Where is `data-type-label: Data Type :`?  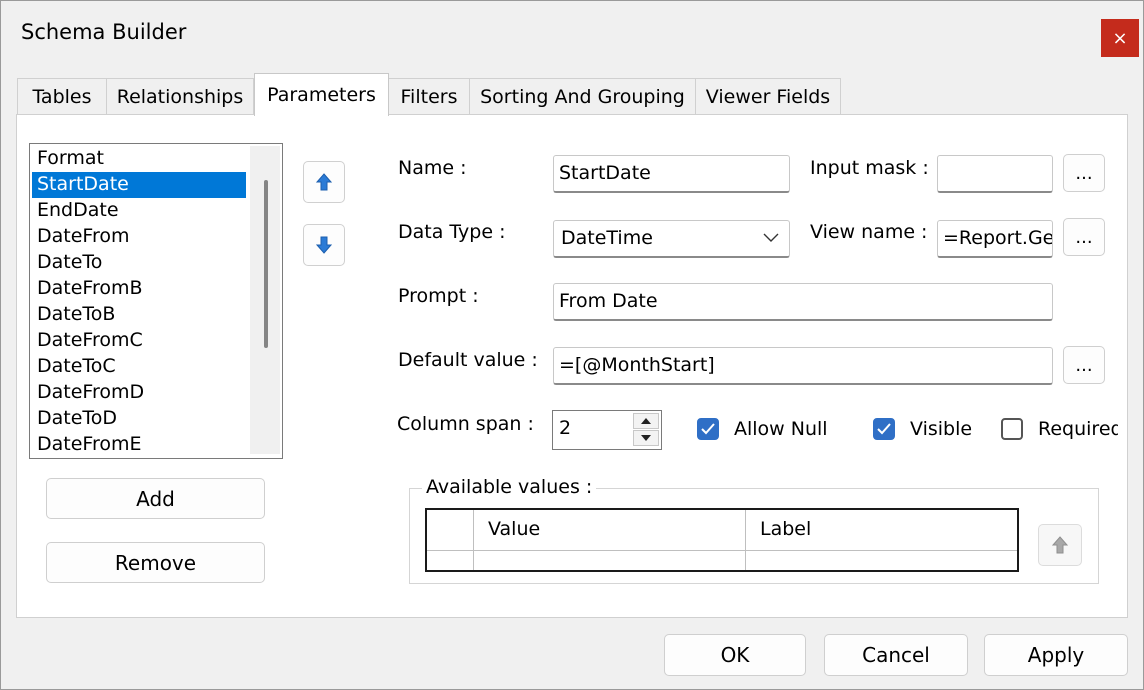 data-type-label: Data Type : is located at coordinates (452, 232).